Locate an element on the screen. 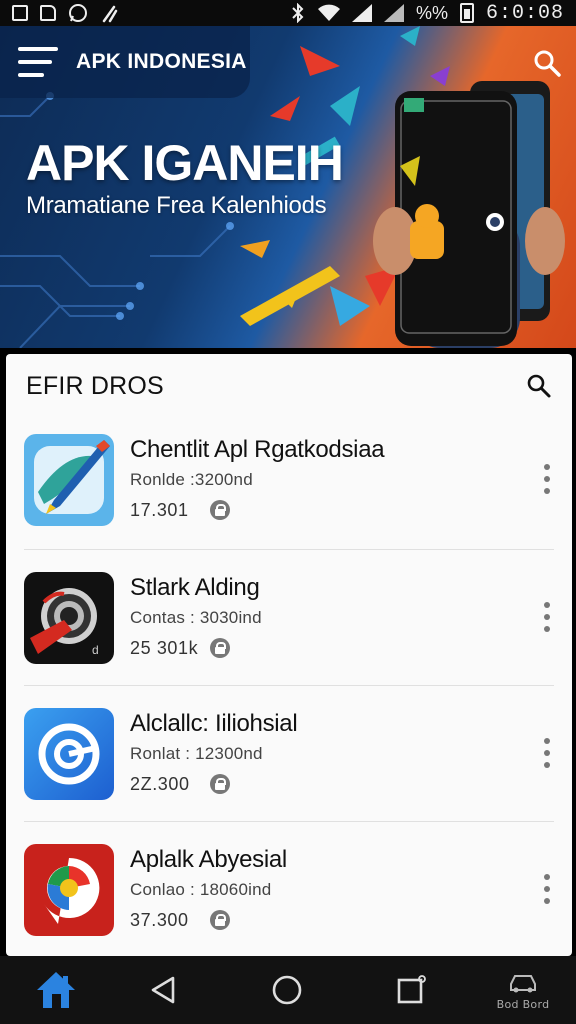 The width and height of the screenshot is (576, 1024). status-right: %% 6:0:08 is located at coordinates (427, 13).